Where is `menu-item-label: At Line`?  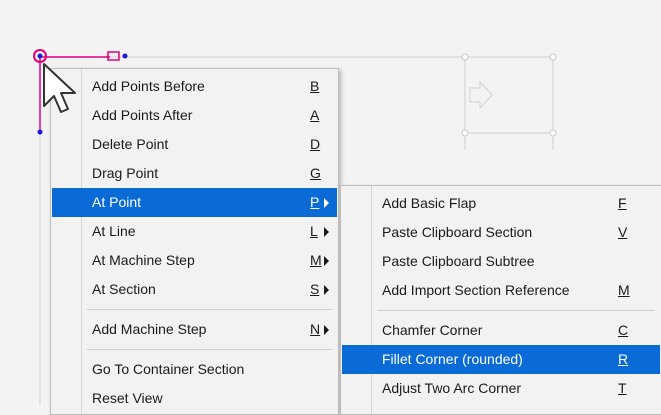 menu-item-label: At Line is located at coordinates (114, 231).